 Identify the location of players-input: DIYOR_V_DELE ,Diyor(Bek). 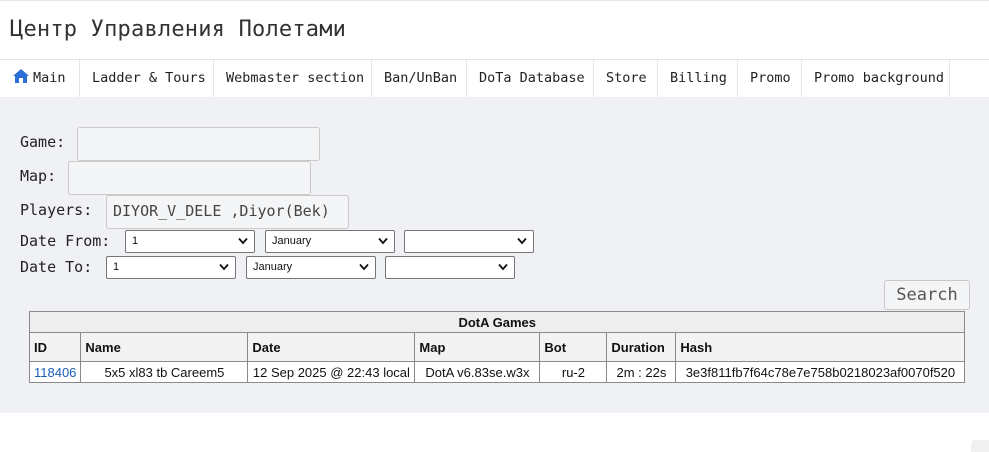
(227, 212).